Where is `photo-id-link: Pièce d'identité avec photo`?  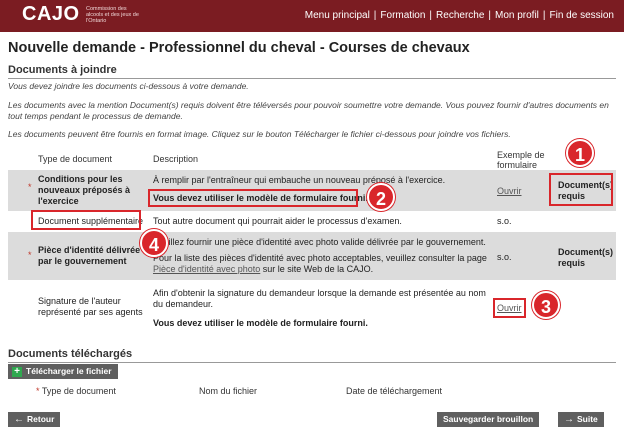
photo-id-link: Pièce d'identité avec photo is located at coordinates (206, 269).